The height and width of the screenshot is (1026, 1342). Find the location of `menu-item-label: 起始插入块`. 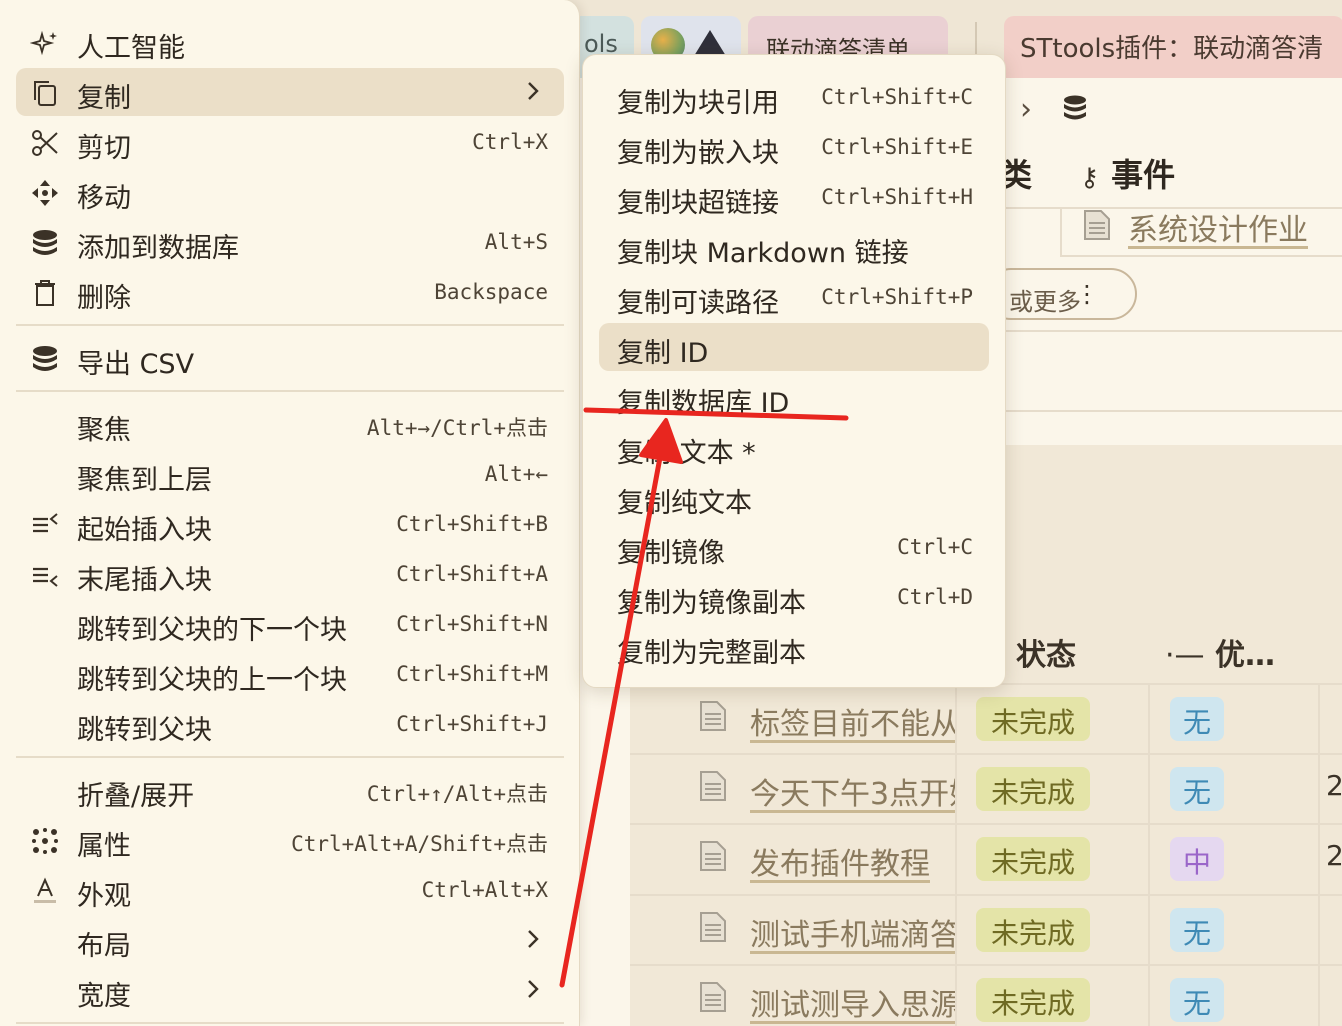

menu-item-label: 起始插入块 is located at coordinates (144, 530).